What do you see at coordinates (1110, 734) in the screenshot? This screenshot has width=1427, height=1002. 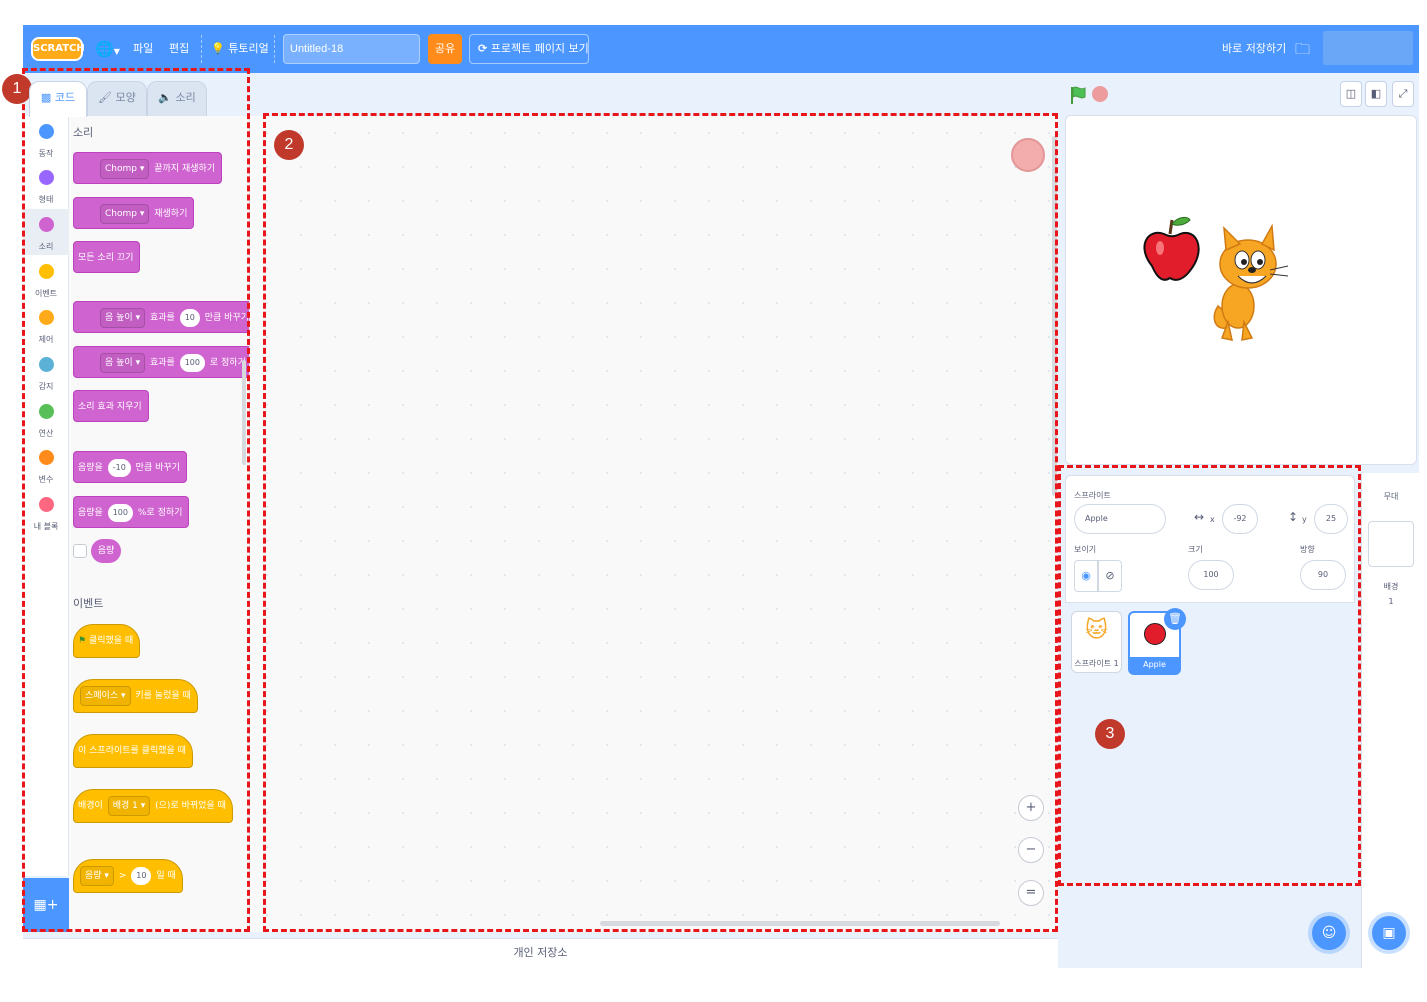 I see `annotation-number-3: 3` at bounding box center [1110, 734].